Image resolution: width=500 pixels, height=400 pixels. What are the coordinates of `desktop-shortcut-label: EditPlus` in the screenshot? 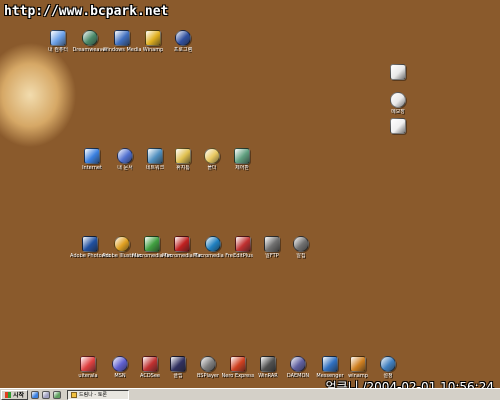 It's located at (243, 256).